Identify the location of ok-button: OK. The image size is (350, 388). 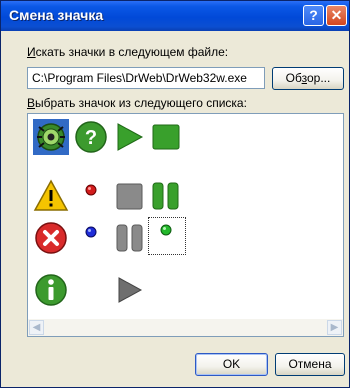
(231, 364).